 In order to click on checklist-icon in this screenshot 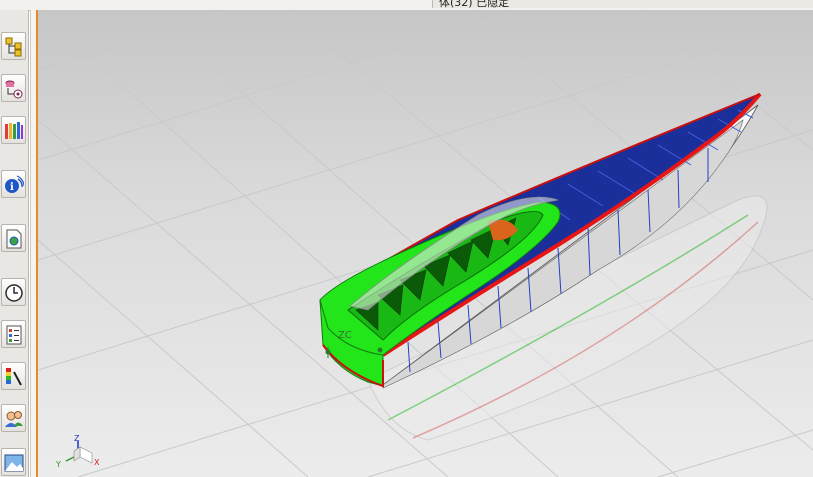, I will do `click(14, 335)`.